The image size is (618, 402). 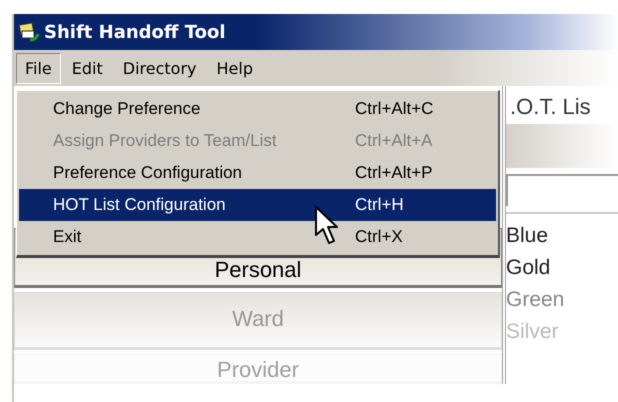 I want to click on menu-item: Preference Configuration Ctrl+Alt+P, so click(x=257, y=173).